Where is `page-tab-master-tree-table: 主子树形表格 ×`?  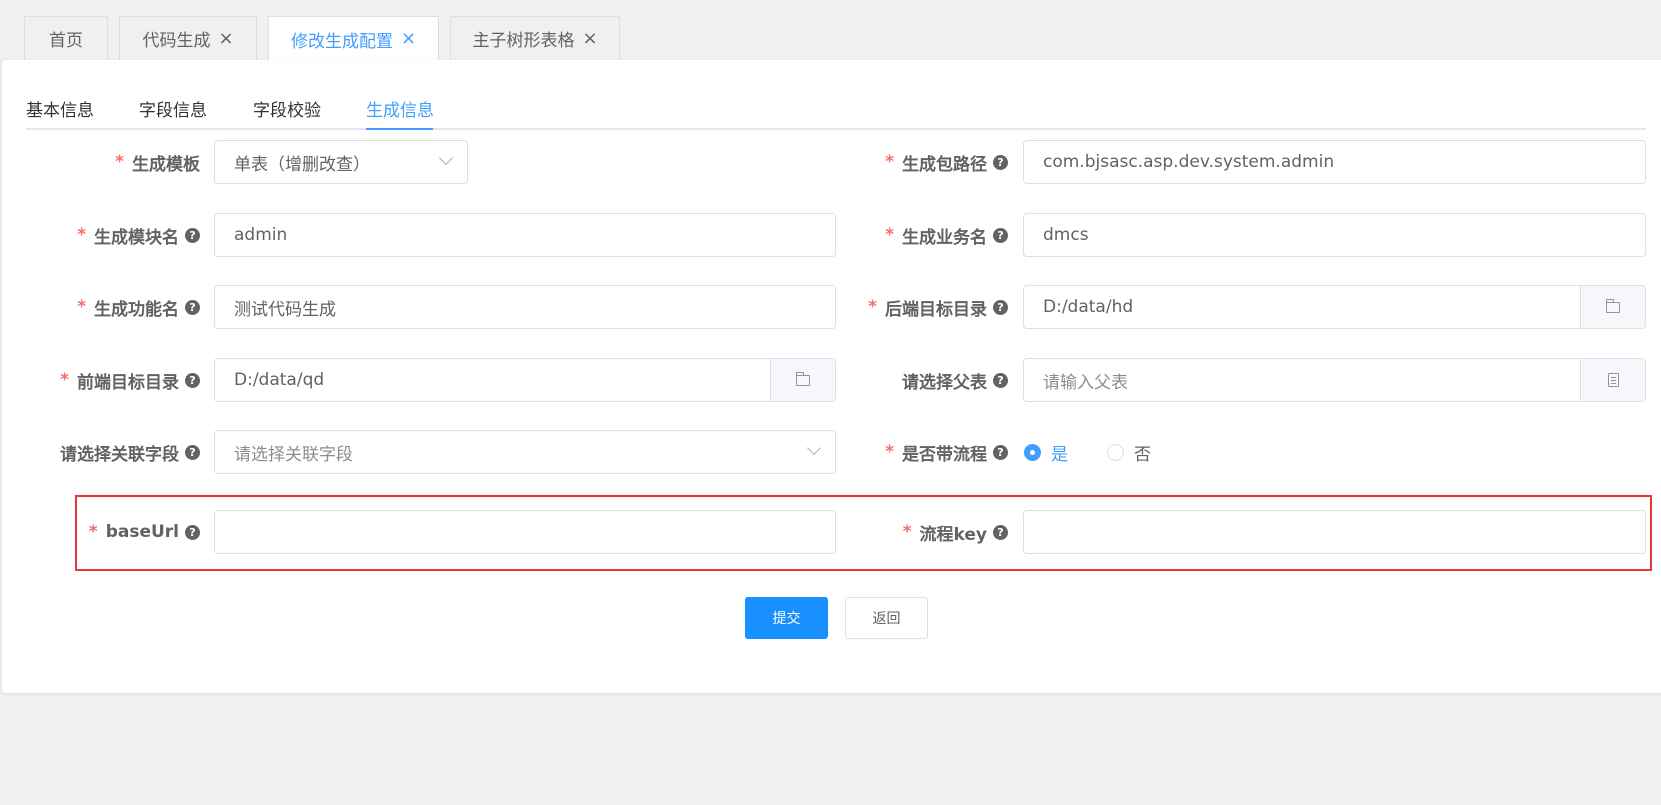 page-tab-master-tree-table: 主子树形表格 × is located at coordinates (535, 38).